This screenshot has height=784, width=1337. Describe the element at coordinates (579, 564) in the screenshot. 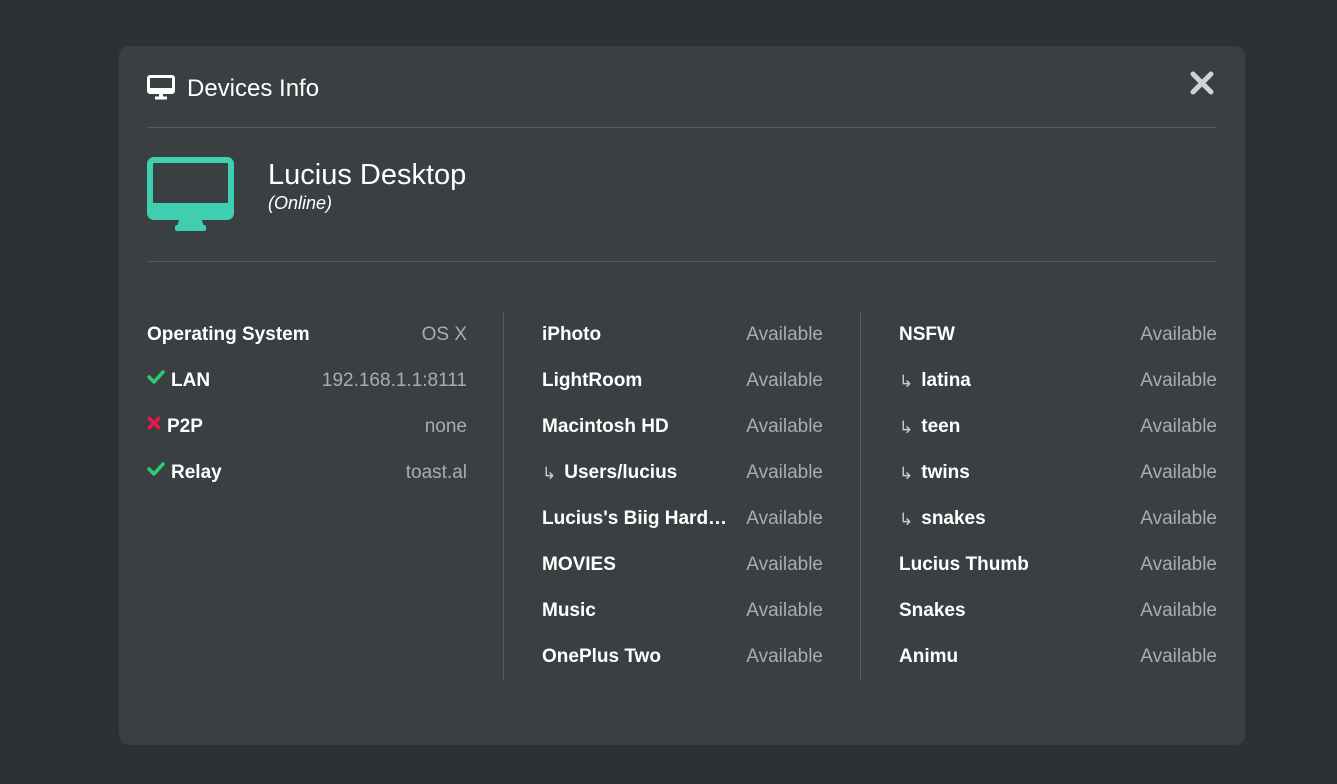

I see `drive-label: MOVIES` at that location.